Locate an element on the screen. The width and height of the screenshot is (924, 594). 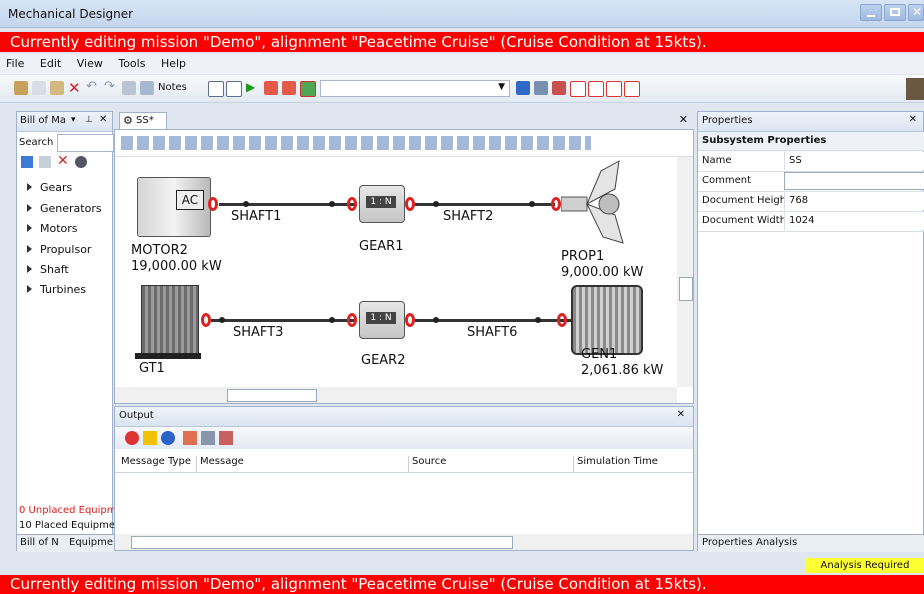
col-sim-time: Simulation Time is located at coordinates (615, 464).